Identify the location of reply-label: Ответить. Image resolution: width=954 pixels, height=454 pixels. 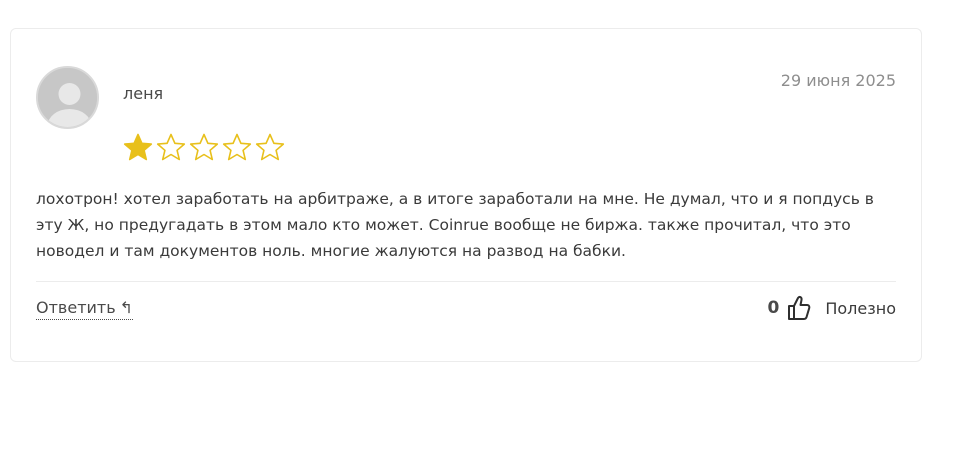
(76, 307).